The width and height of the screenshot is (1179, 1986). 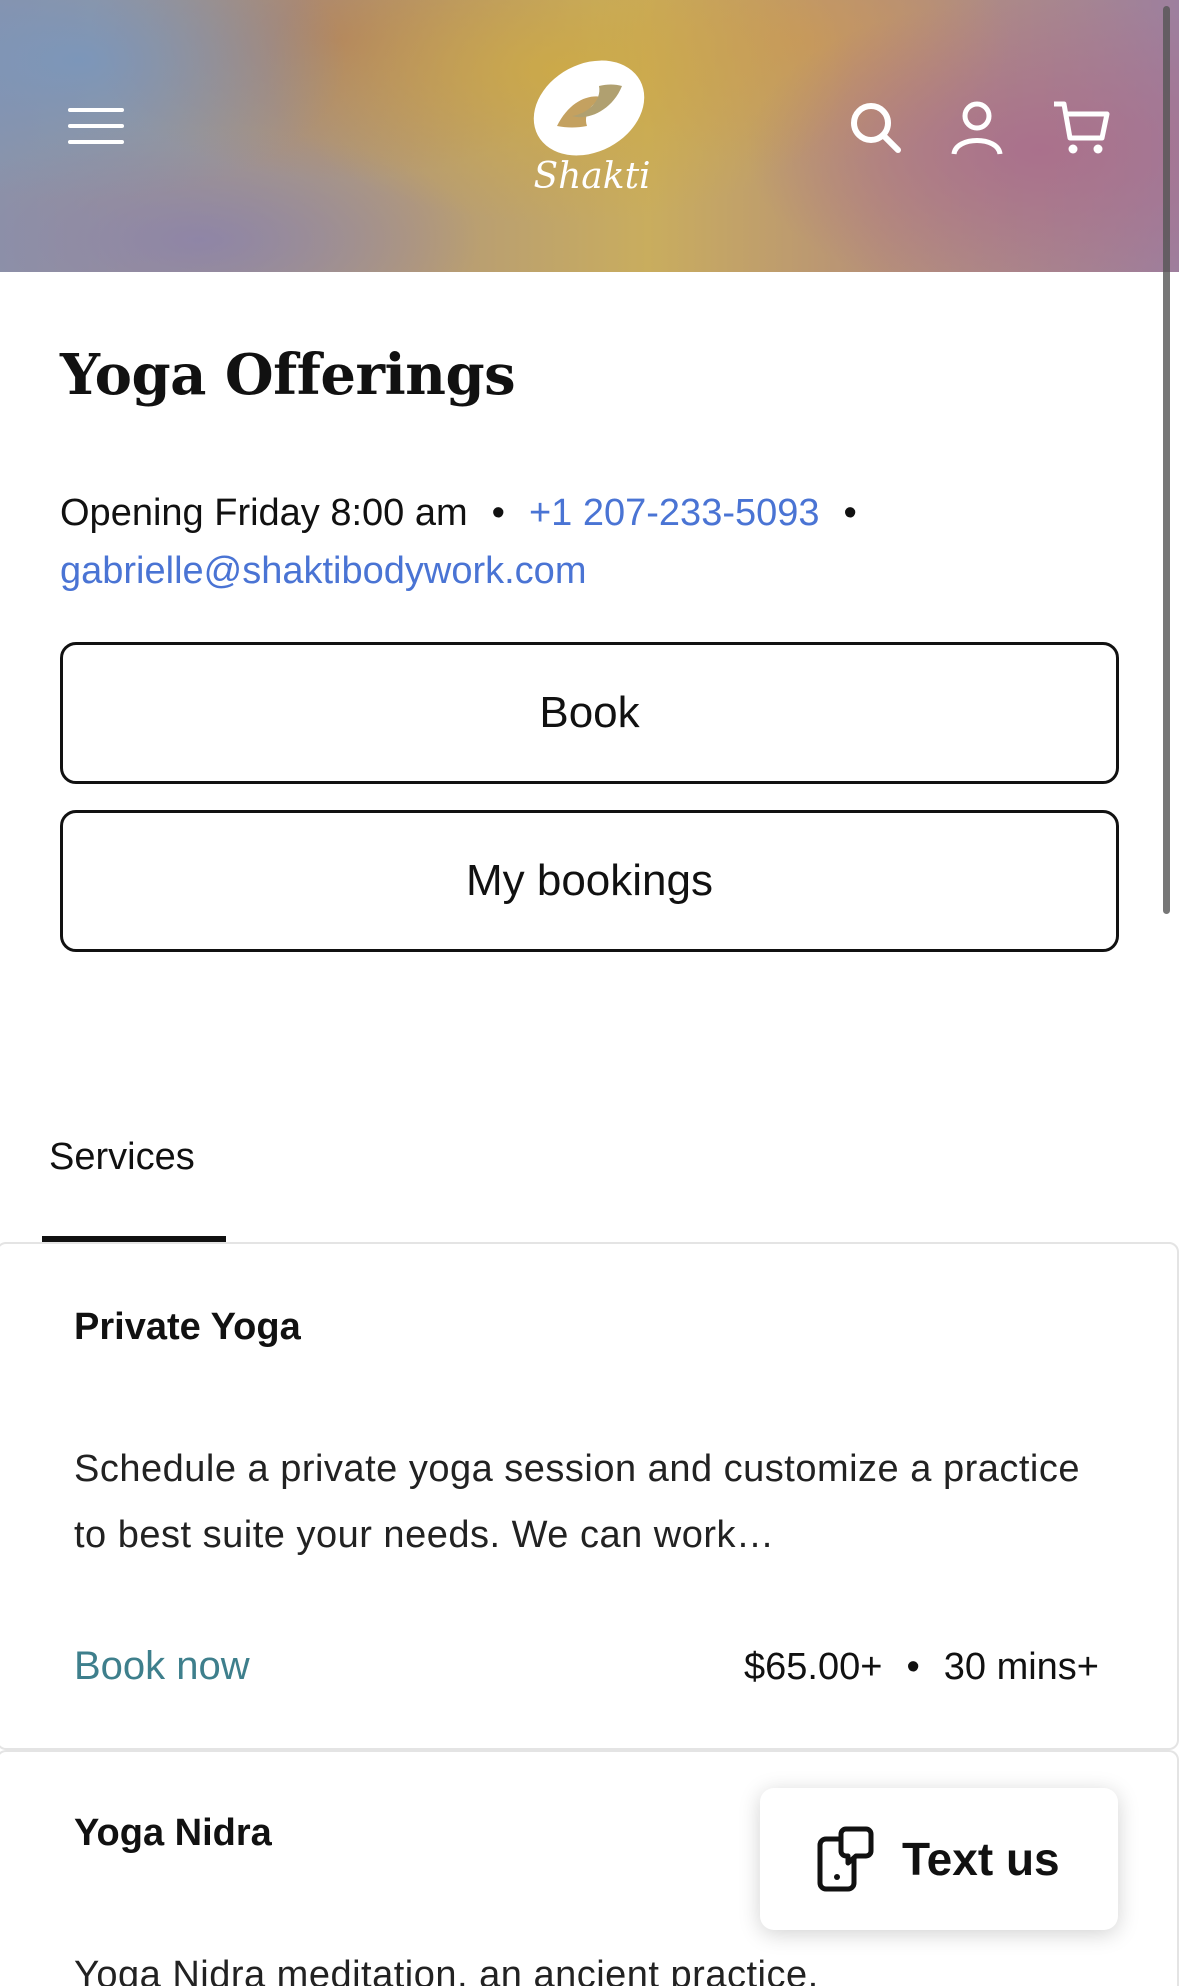 What do you see at coordinates (134, 1186) in the screenshot?
I see `tab-services: Services` at bounding box center [134, 1186].